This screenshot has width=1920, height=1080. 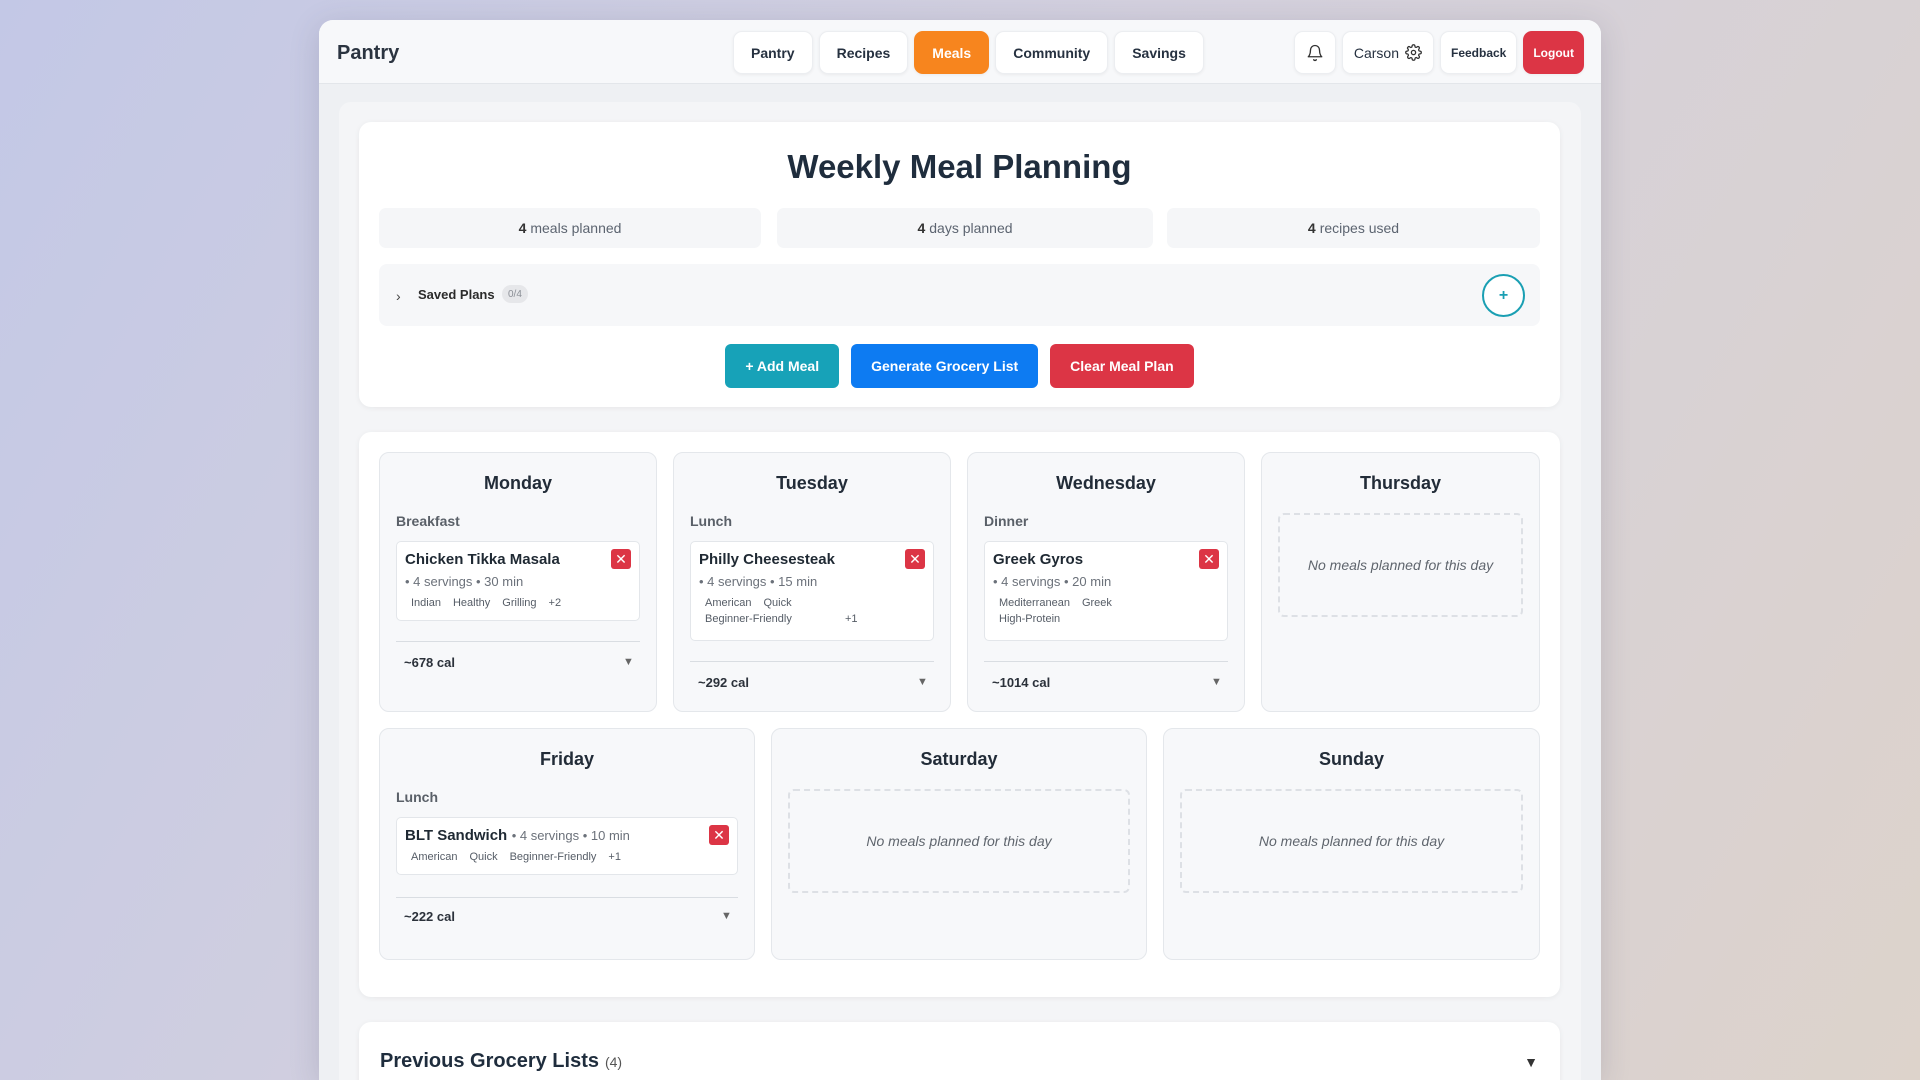 What do you see at coordinates (971, 228) in the screenshot?
I see `stat-label: days planned` at bounding box center [971, 228].